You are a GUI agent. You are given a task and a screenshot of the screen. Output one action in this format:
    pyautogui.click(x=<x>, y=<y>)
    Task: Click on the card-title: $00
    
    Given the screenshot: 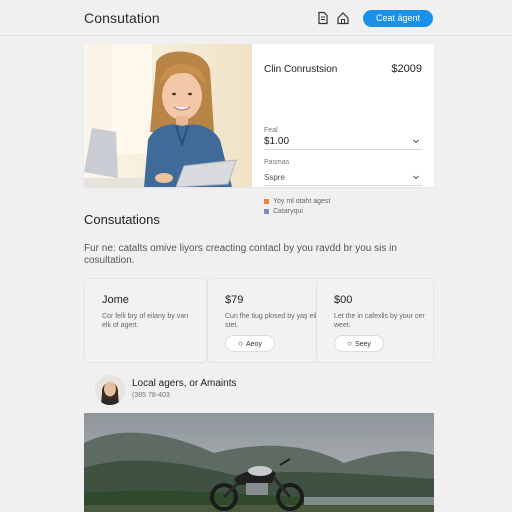 What is the action you would take?
    pyautogui.click(x=343, y=300)
    